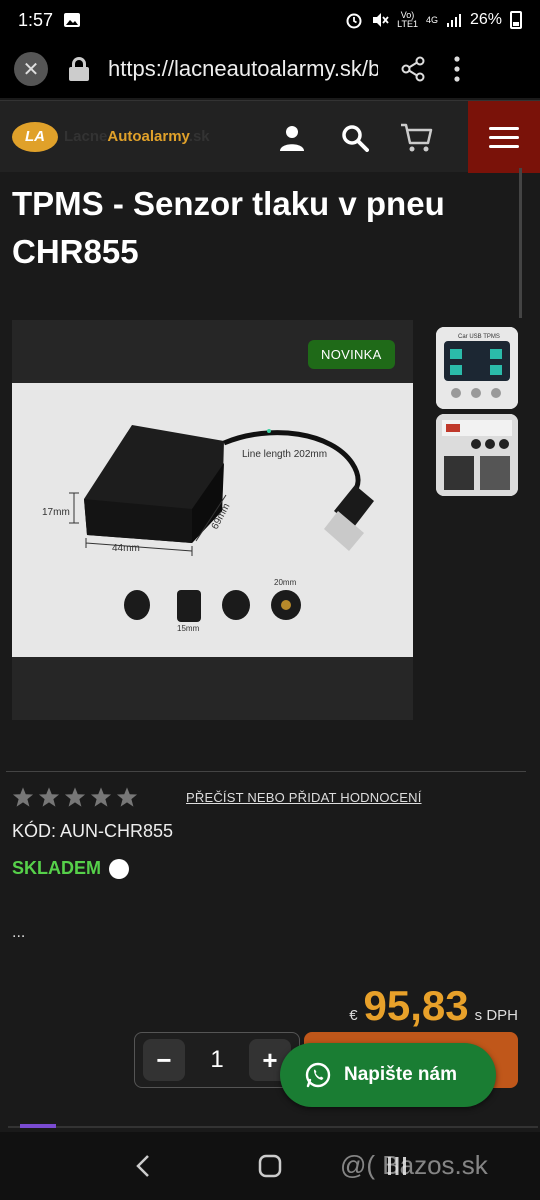 Image resolution: width=540 pixels, height=1200 pixels. What do you see at coordinates (477, 368) in the screenshot?
I see `thumbnail-1: Car USB TPMS` at bounding box center [477, 368].